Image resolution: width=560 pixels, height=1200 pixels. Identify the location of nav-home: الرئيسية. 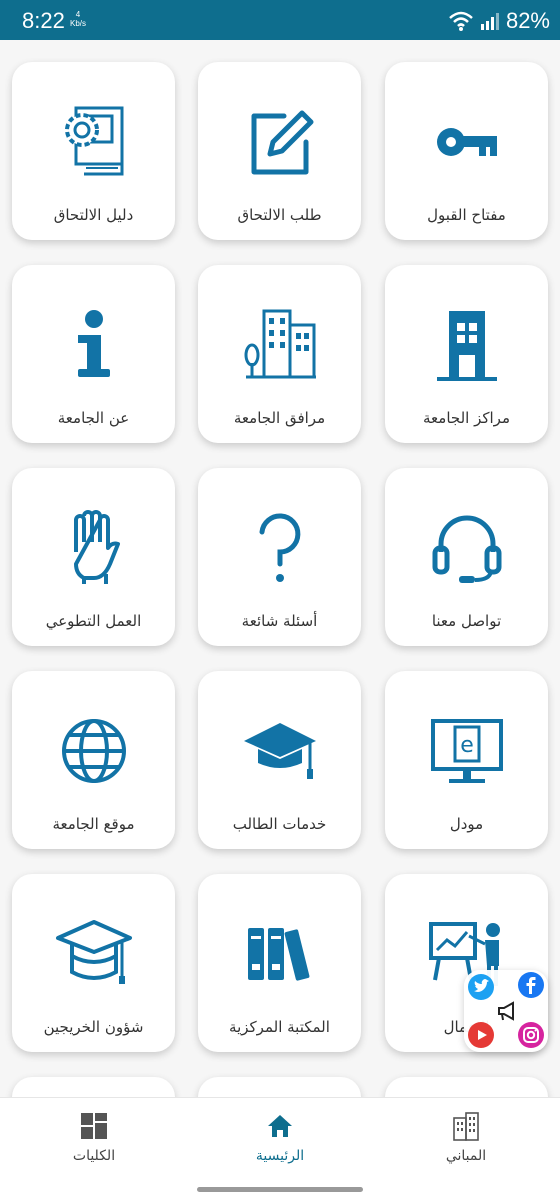
(280, 1137).